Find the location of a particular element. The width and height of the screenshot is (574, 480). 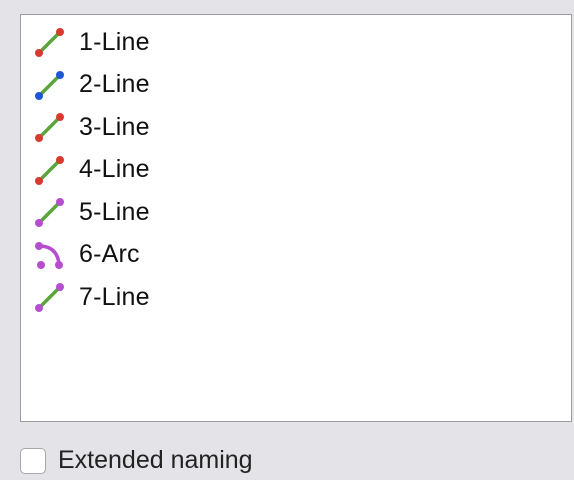

list-item-label: 6-Arc is located at coordinates (109, 254).